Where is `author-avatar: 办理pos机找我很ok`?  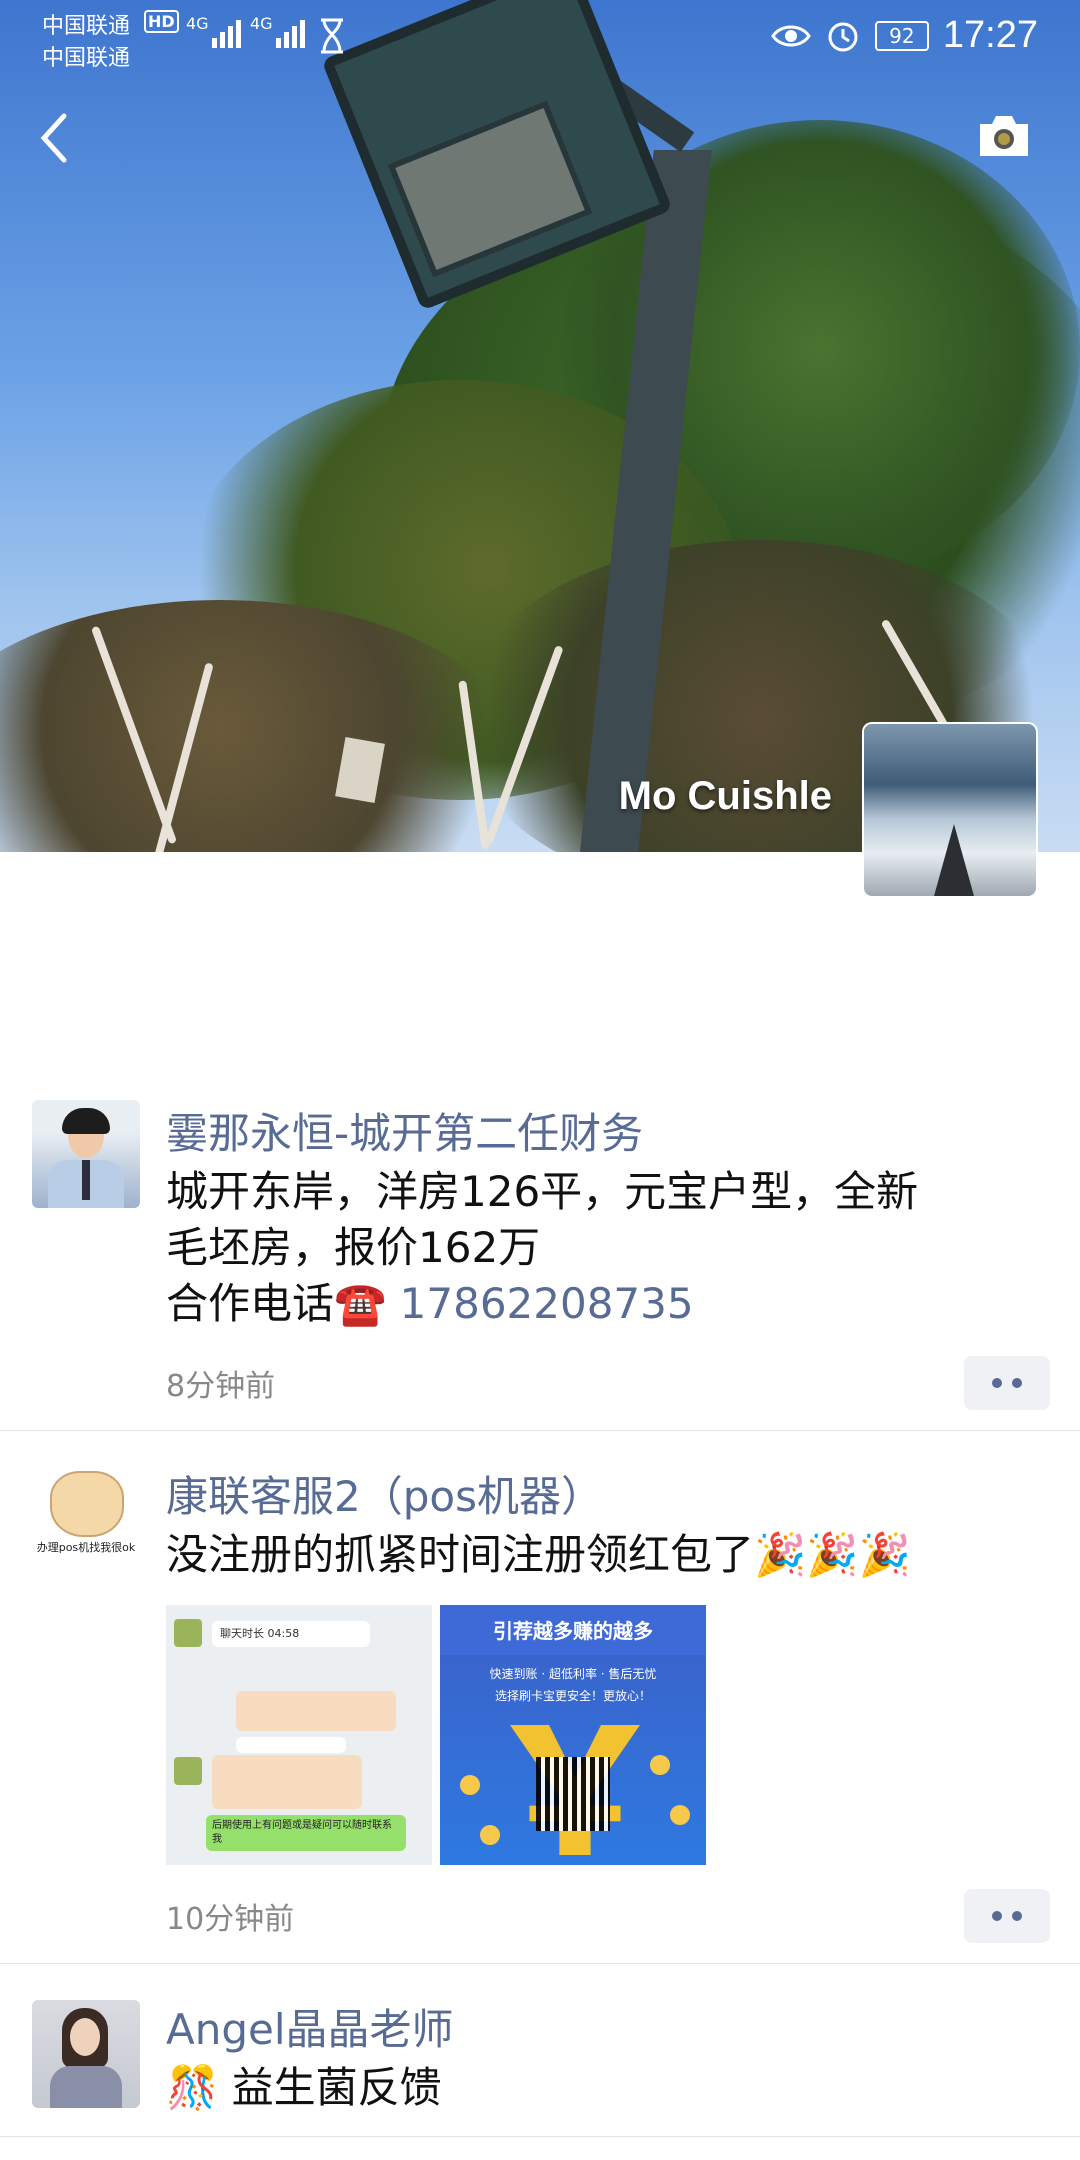
author-avatar: 办理pos机找我很ok is located at coordinates (86, 1517).